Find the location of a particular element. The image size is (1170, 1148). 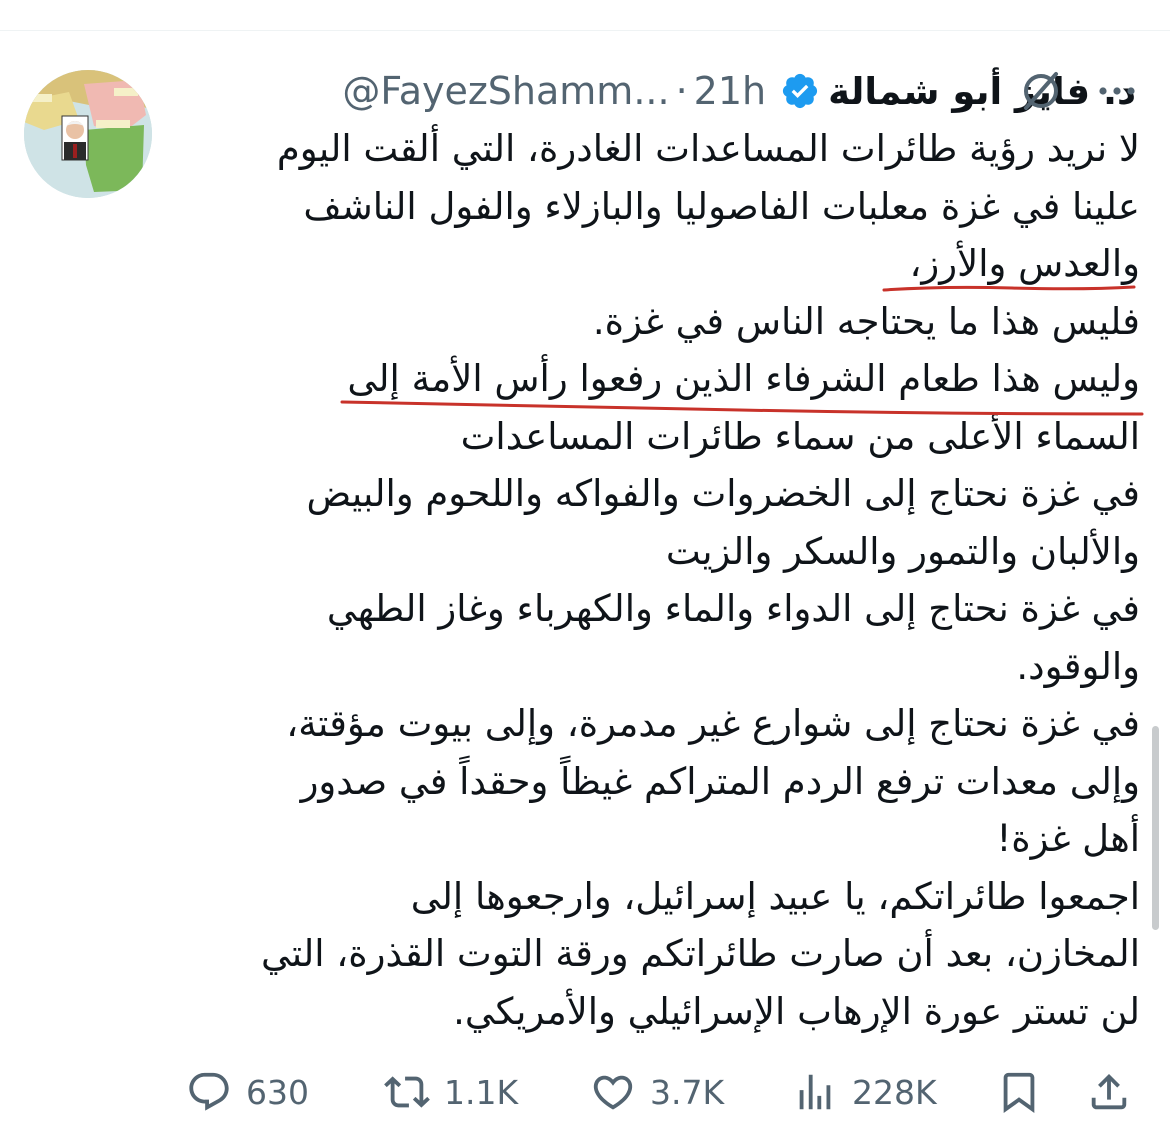

grok-icon is located at coordinates (1041, 91).